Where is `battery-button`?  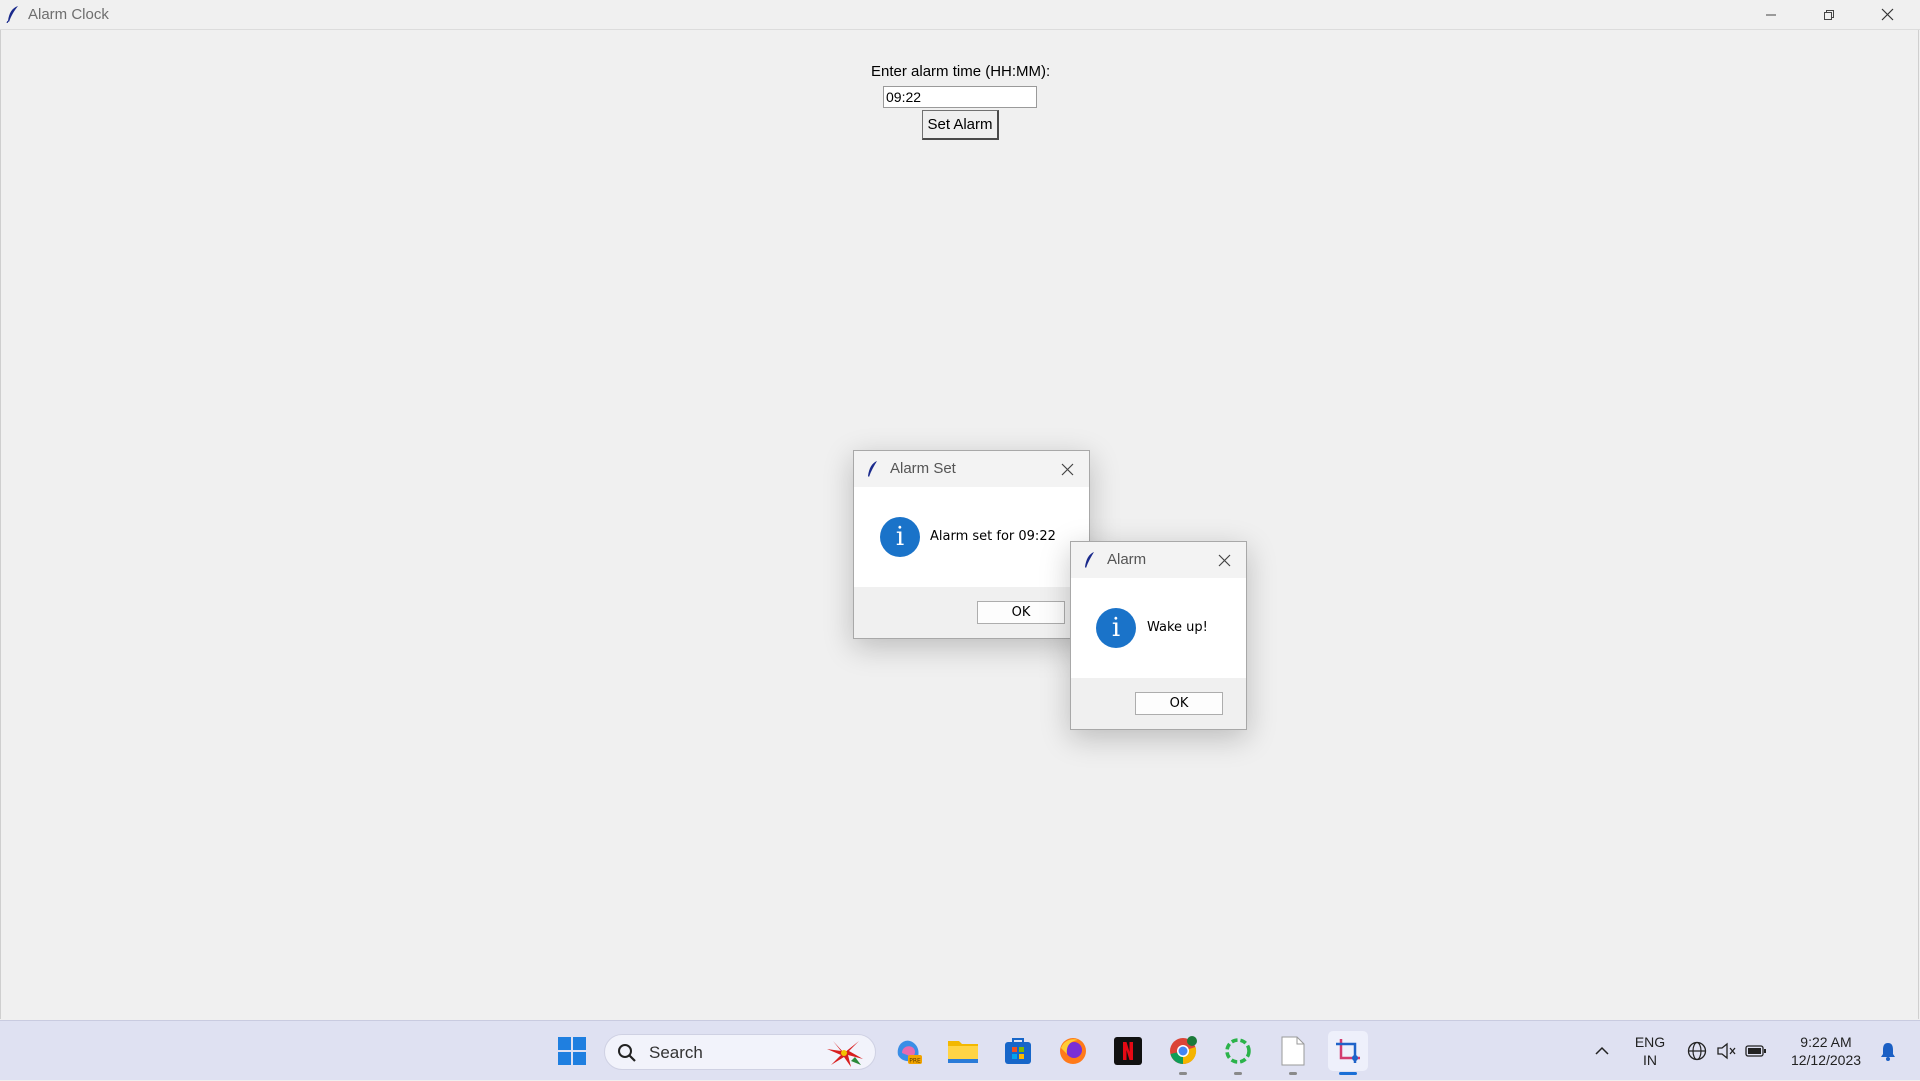
battery-button is located at coordinates (1756, 1051).